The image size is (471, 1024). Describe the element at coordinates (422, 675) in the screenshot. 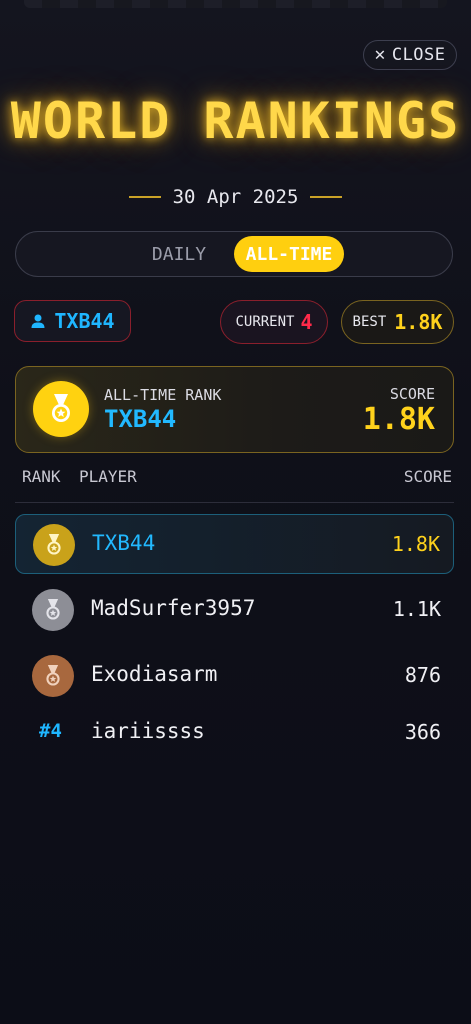

I see `player-score: 876` at that location.